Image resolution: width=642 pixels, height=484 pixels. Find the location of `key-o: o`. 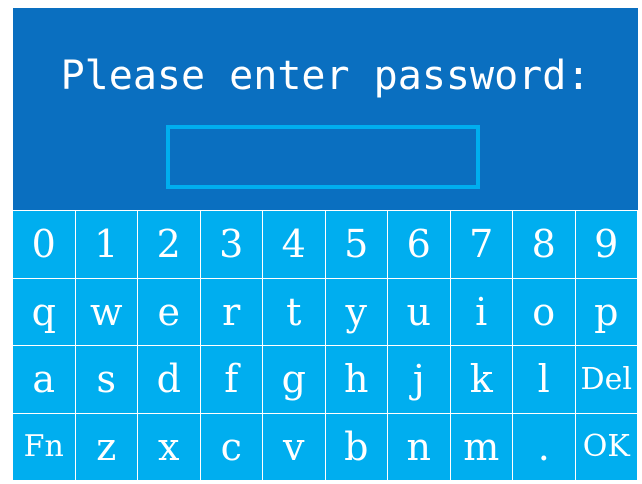

key-o: o is located at coordinates (544, 311).